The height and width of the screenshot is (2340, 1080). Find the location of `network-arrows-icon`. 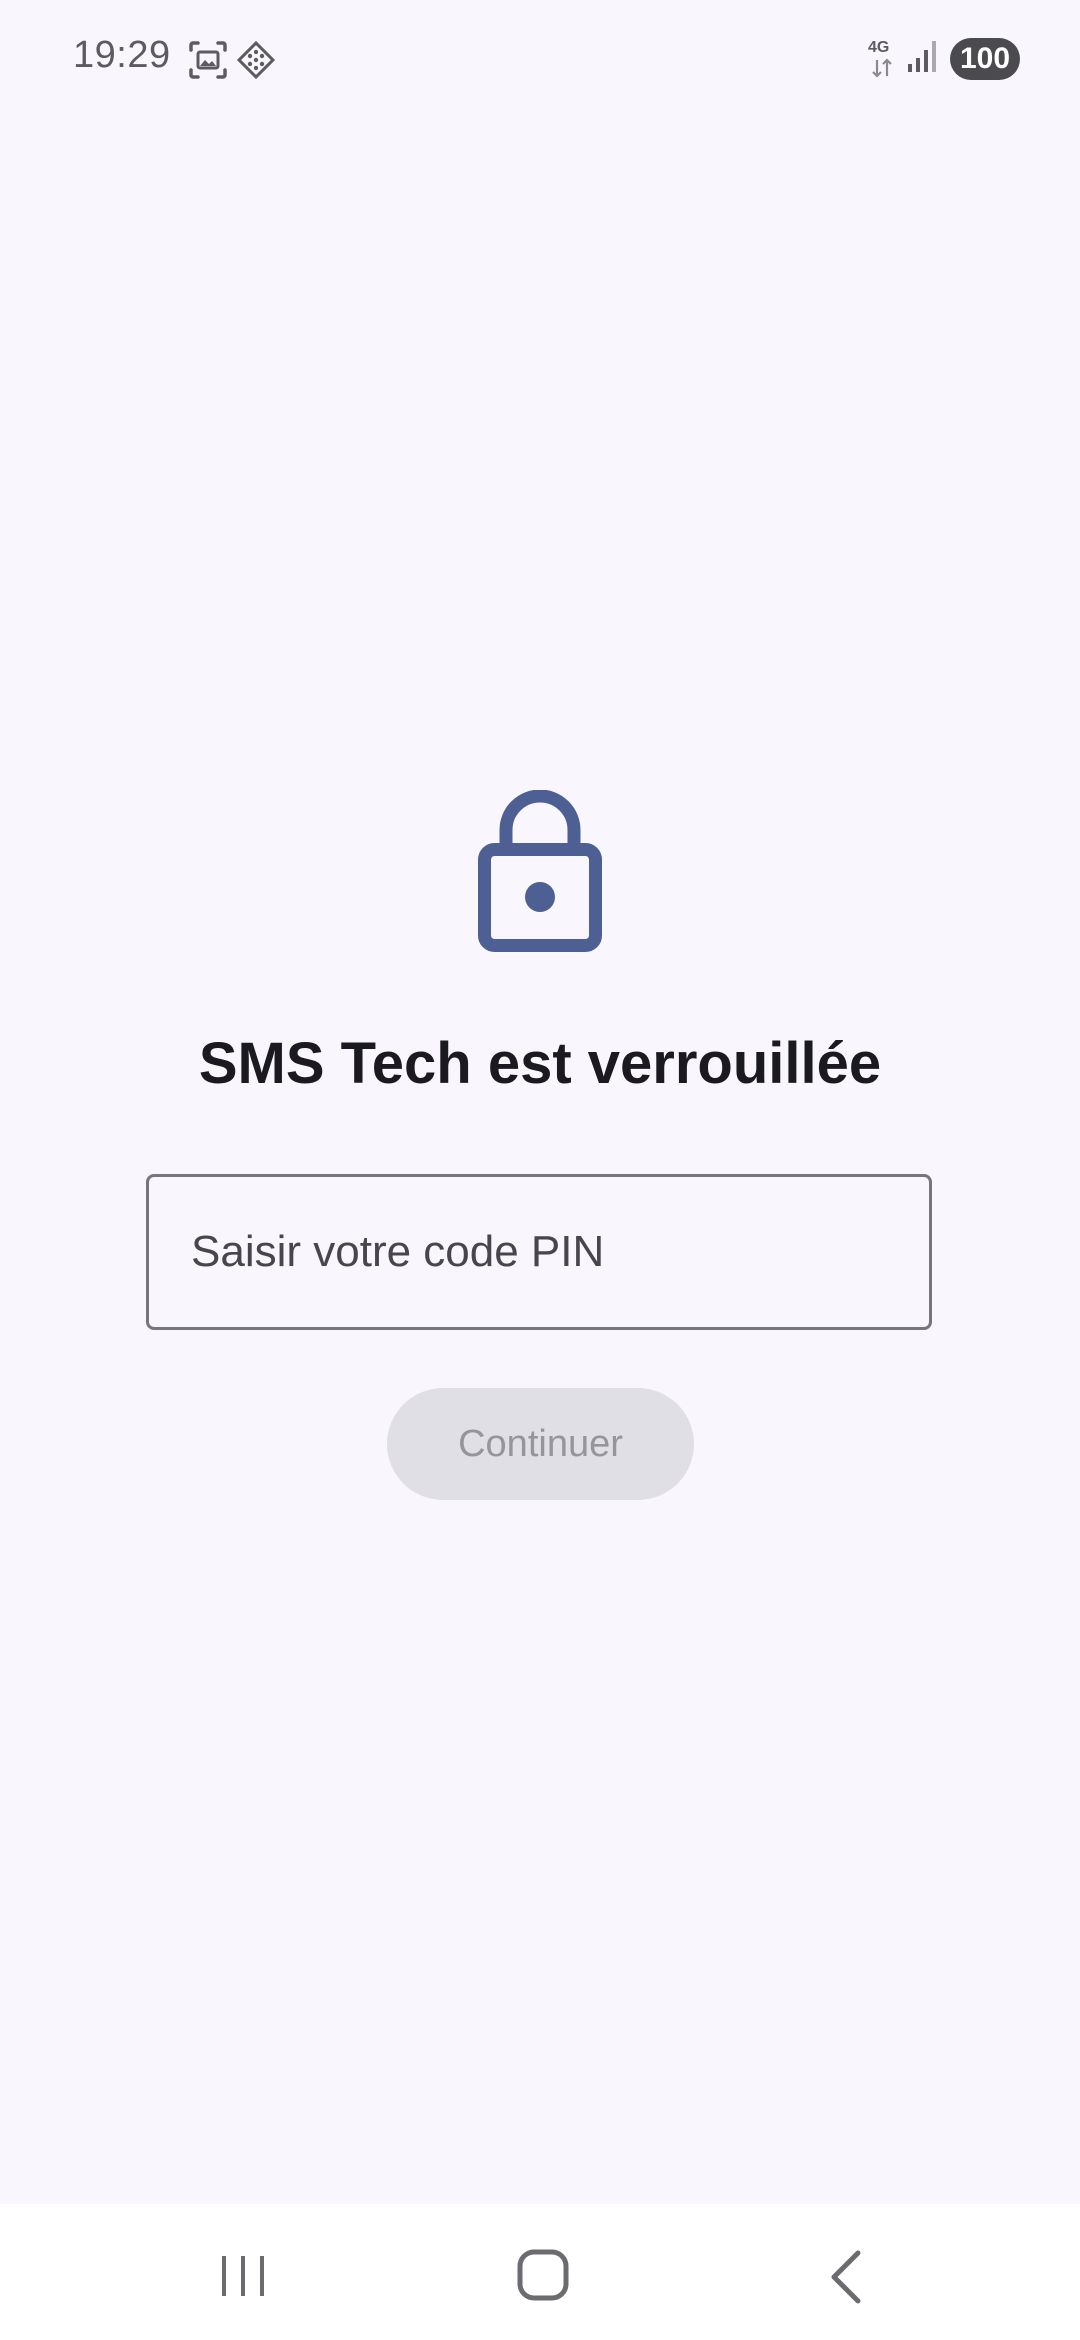

network-arrows-icon is located at coordinates (882, 68).